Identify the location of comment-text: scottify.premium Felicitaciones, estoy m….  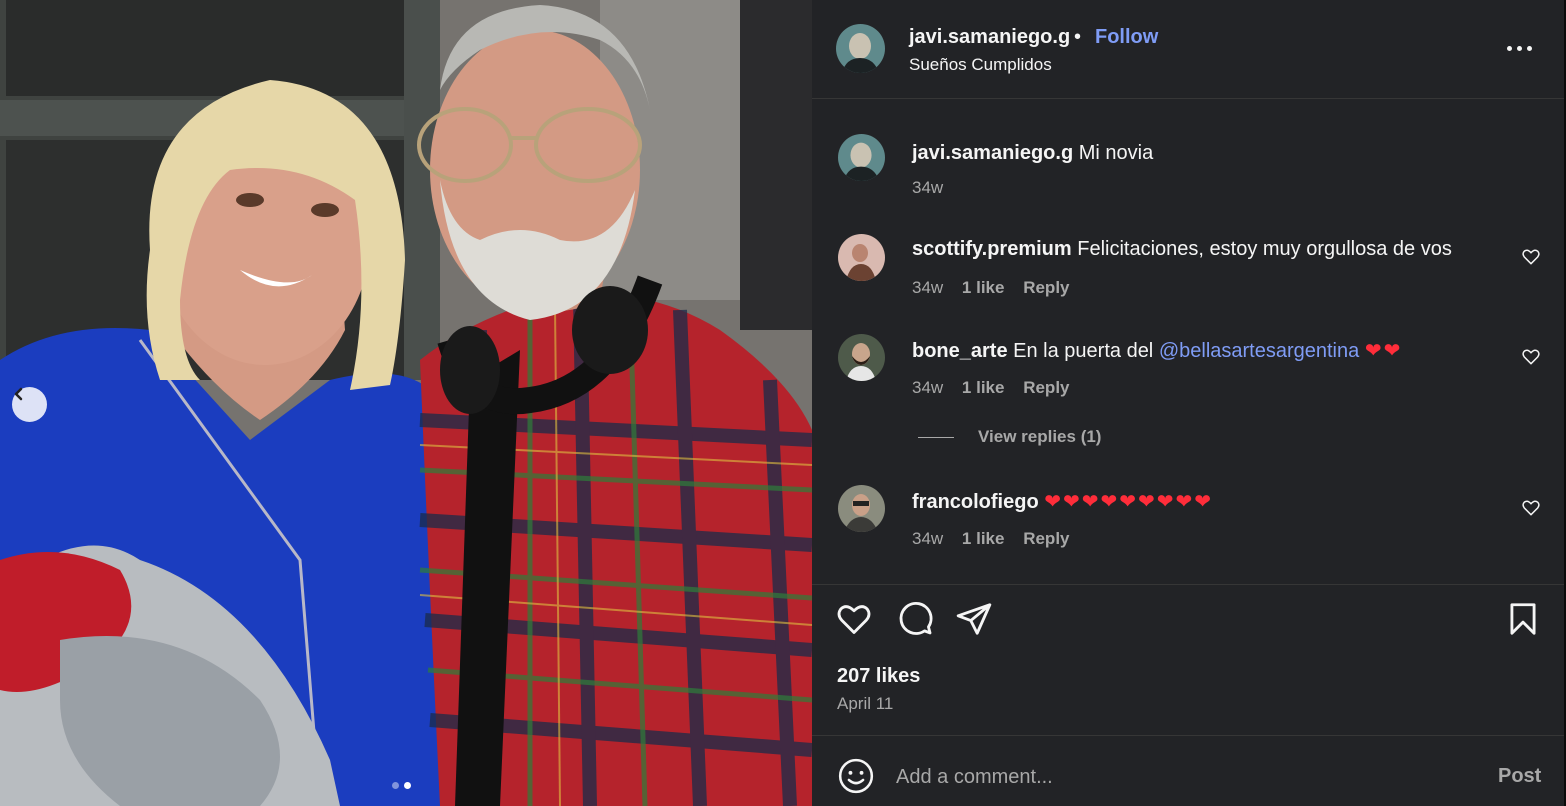
(1182, 249).